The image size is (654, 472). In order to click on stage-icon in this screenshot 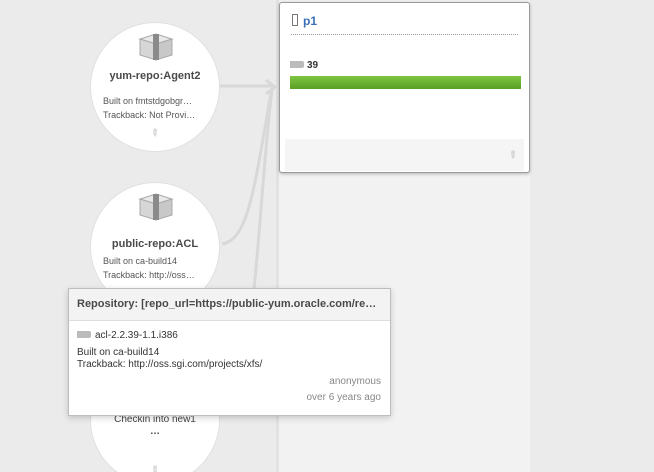, I will do `click(295, 20)`.